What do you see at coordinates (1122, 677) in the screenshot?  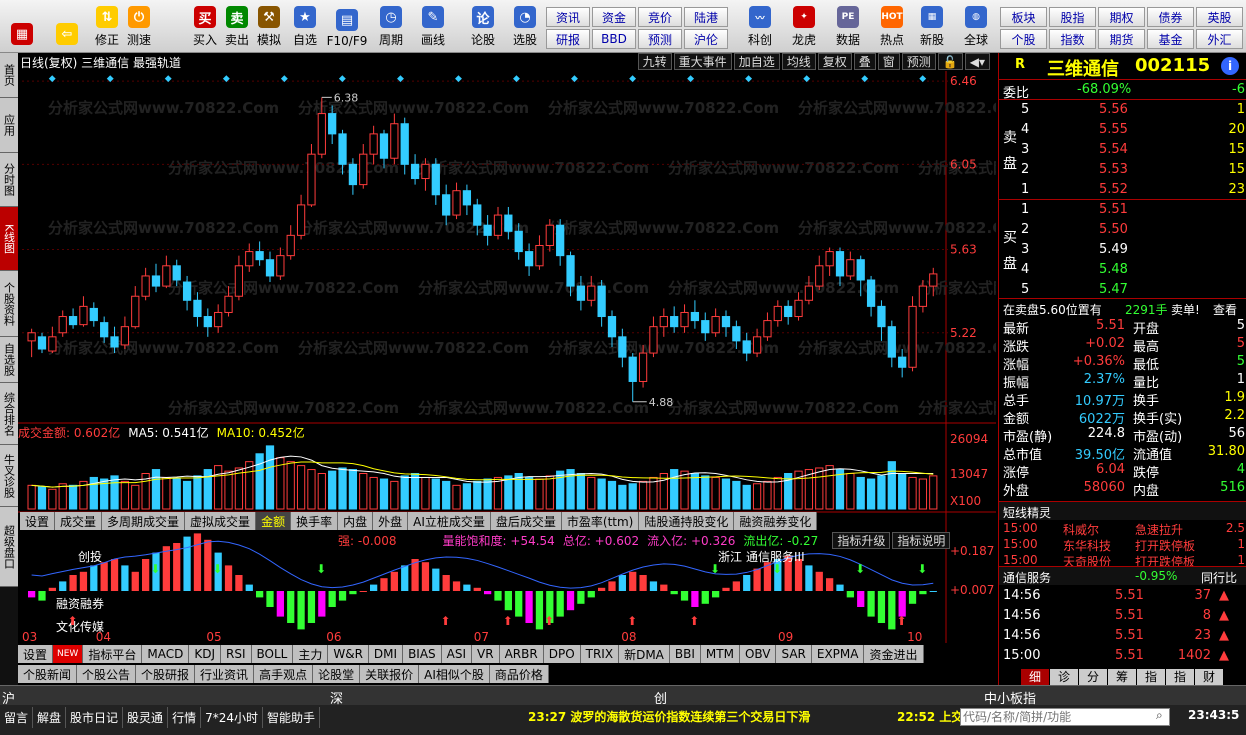 I see `quote-tab: 筹` at bounding box center [1122, 677].